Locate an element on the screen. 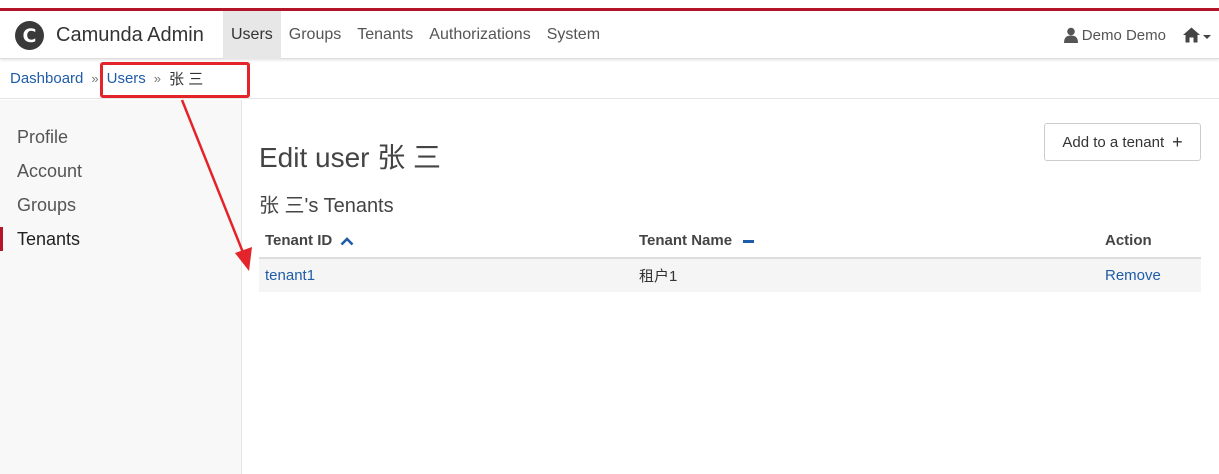  user-menu: Demo Demo is located at coordinates (1114, 35).